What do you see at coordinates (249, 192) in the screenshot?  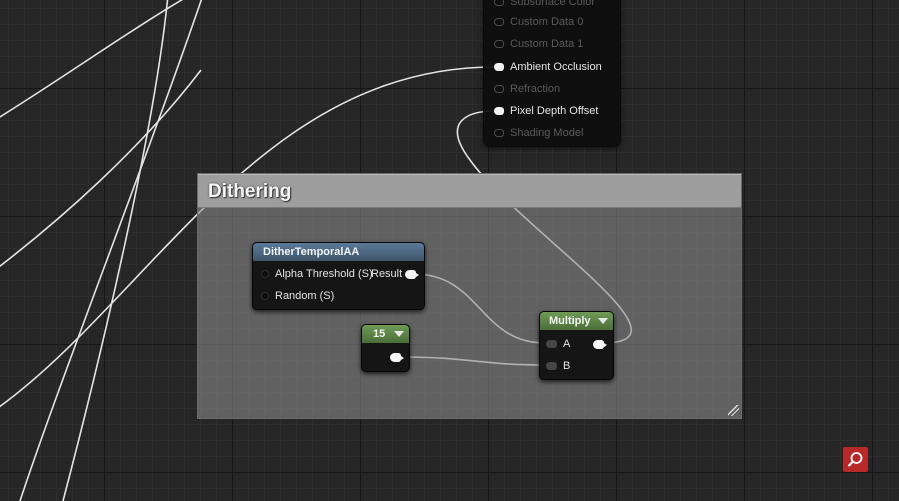 I see `comment-title: Dithering` at bounding box center [249, 192].